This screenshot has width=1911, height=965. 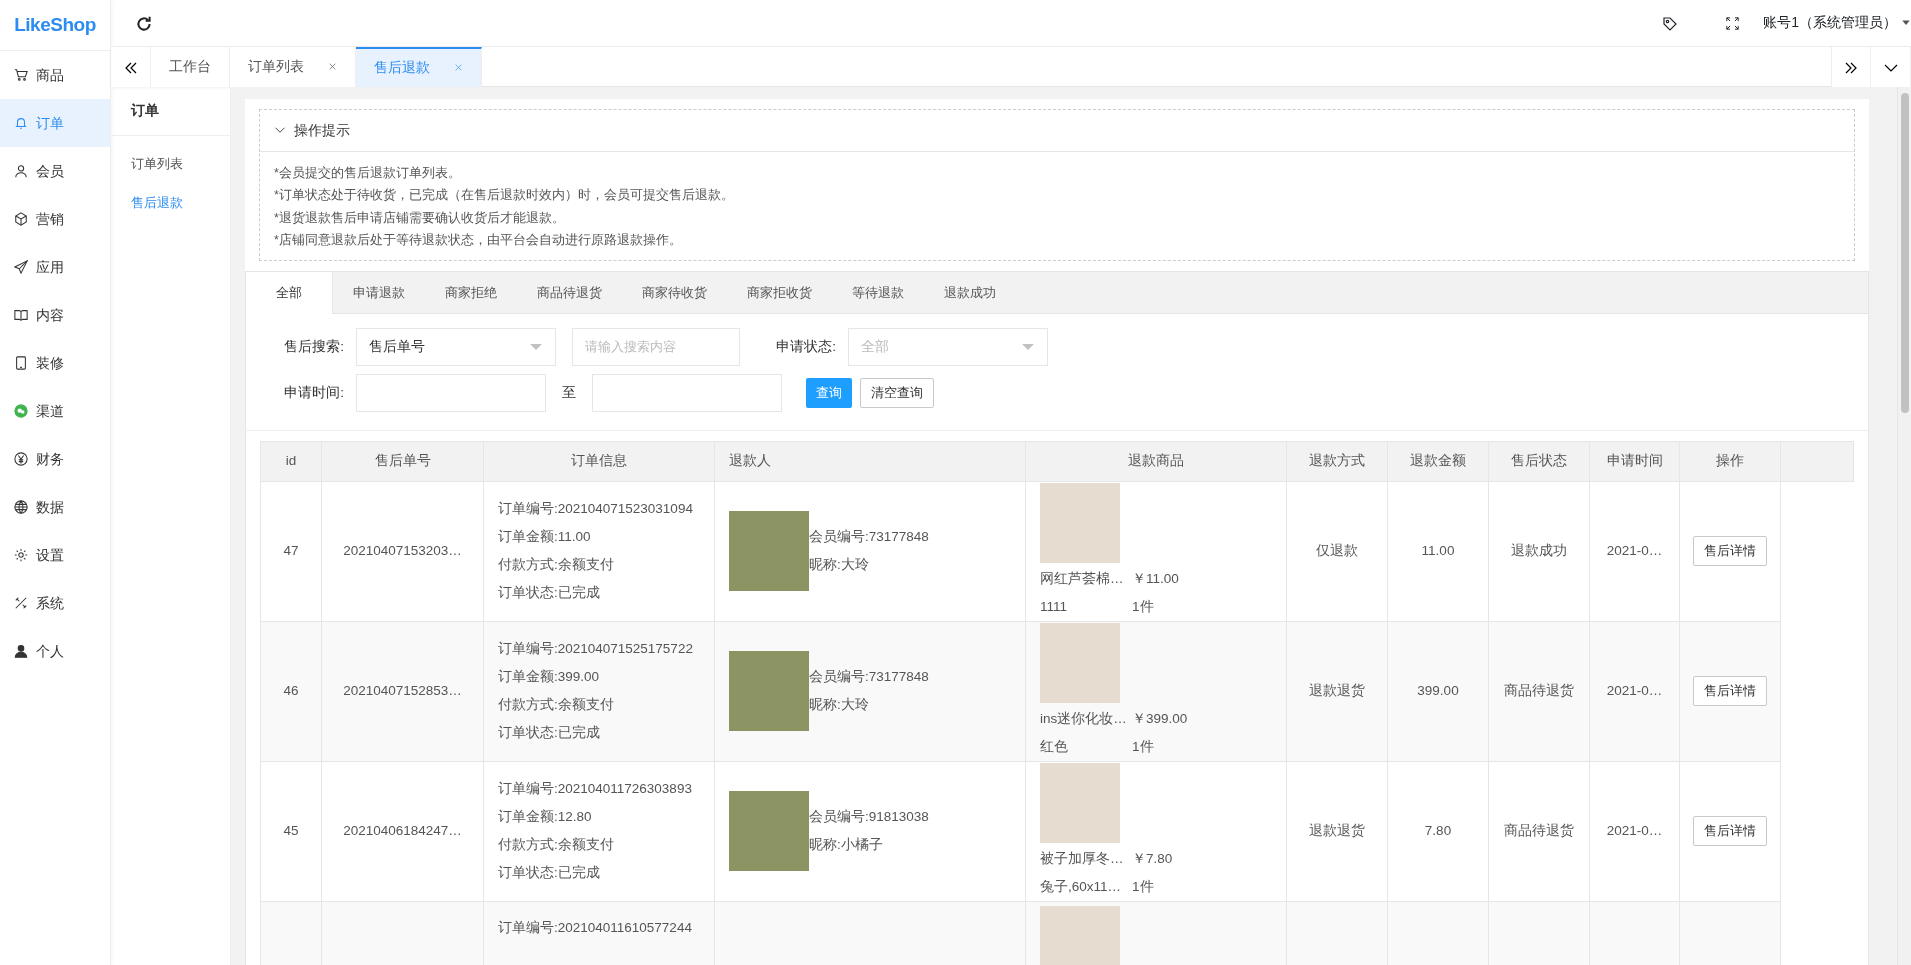 I want to click on column-header: 退款方式, so click(x=1337, y=461).